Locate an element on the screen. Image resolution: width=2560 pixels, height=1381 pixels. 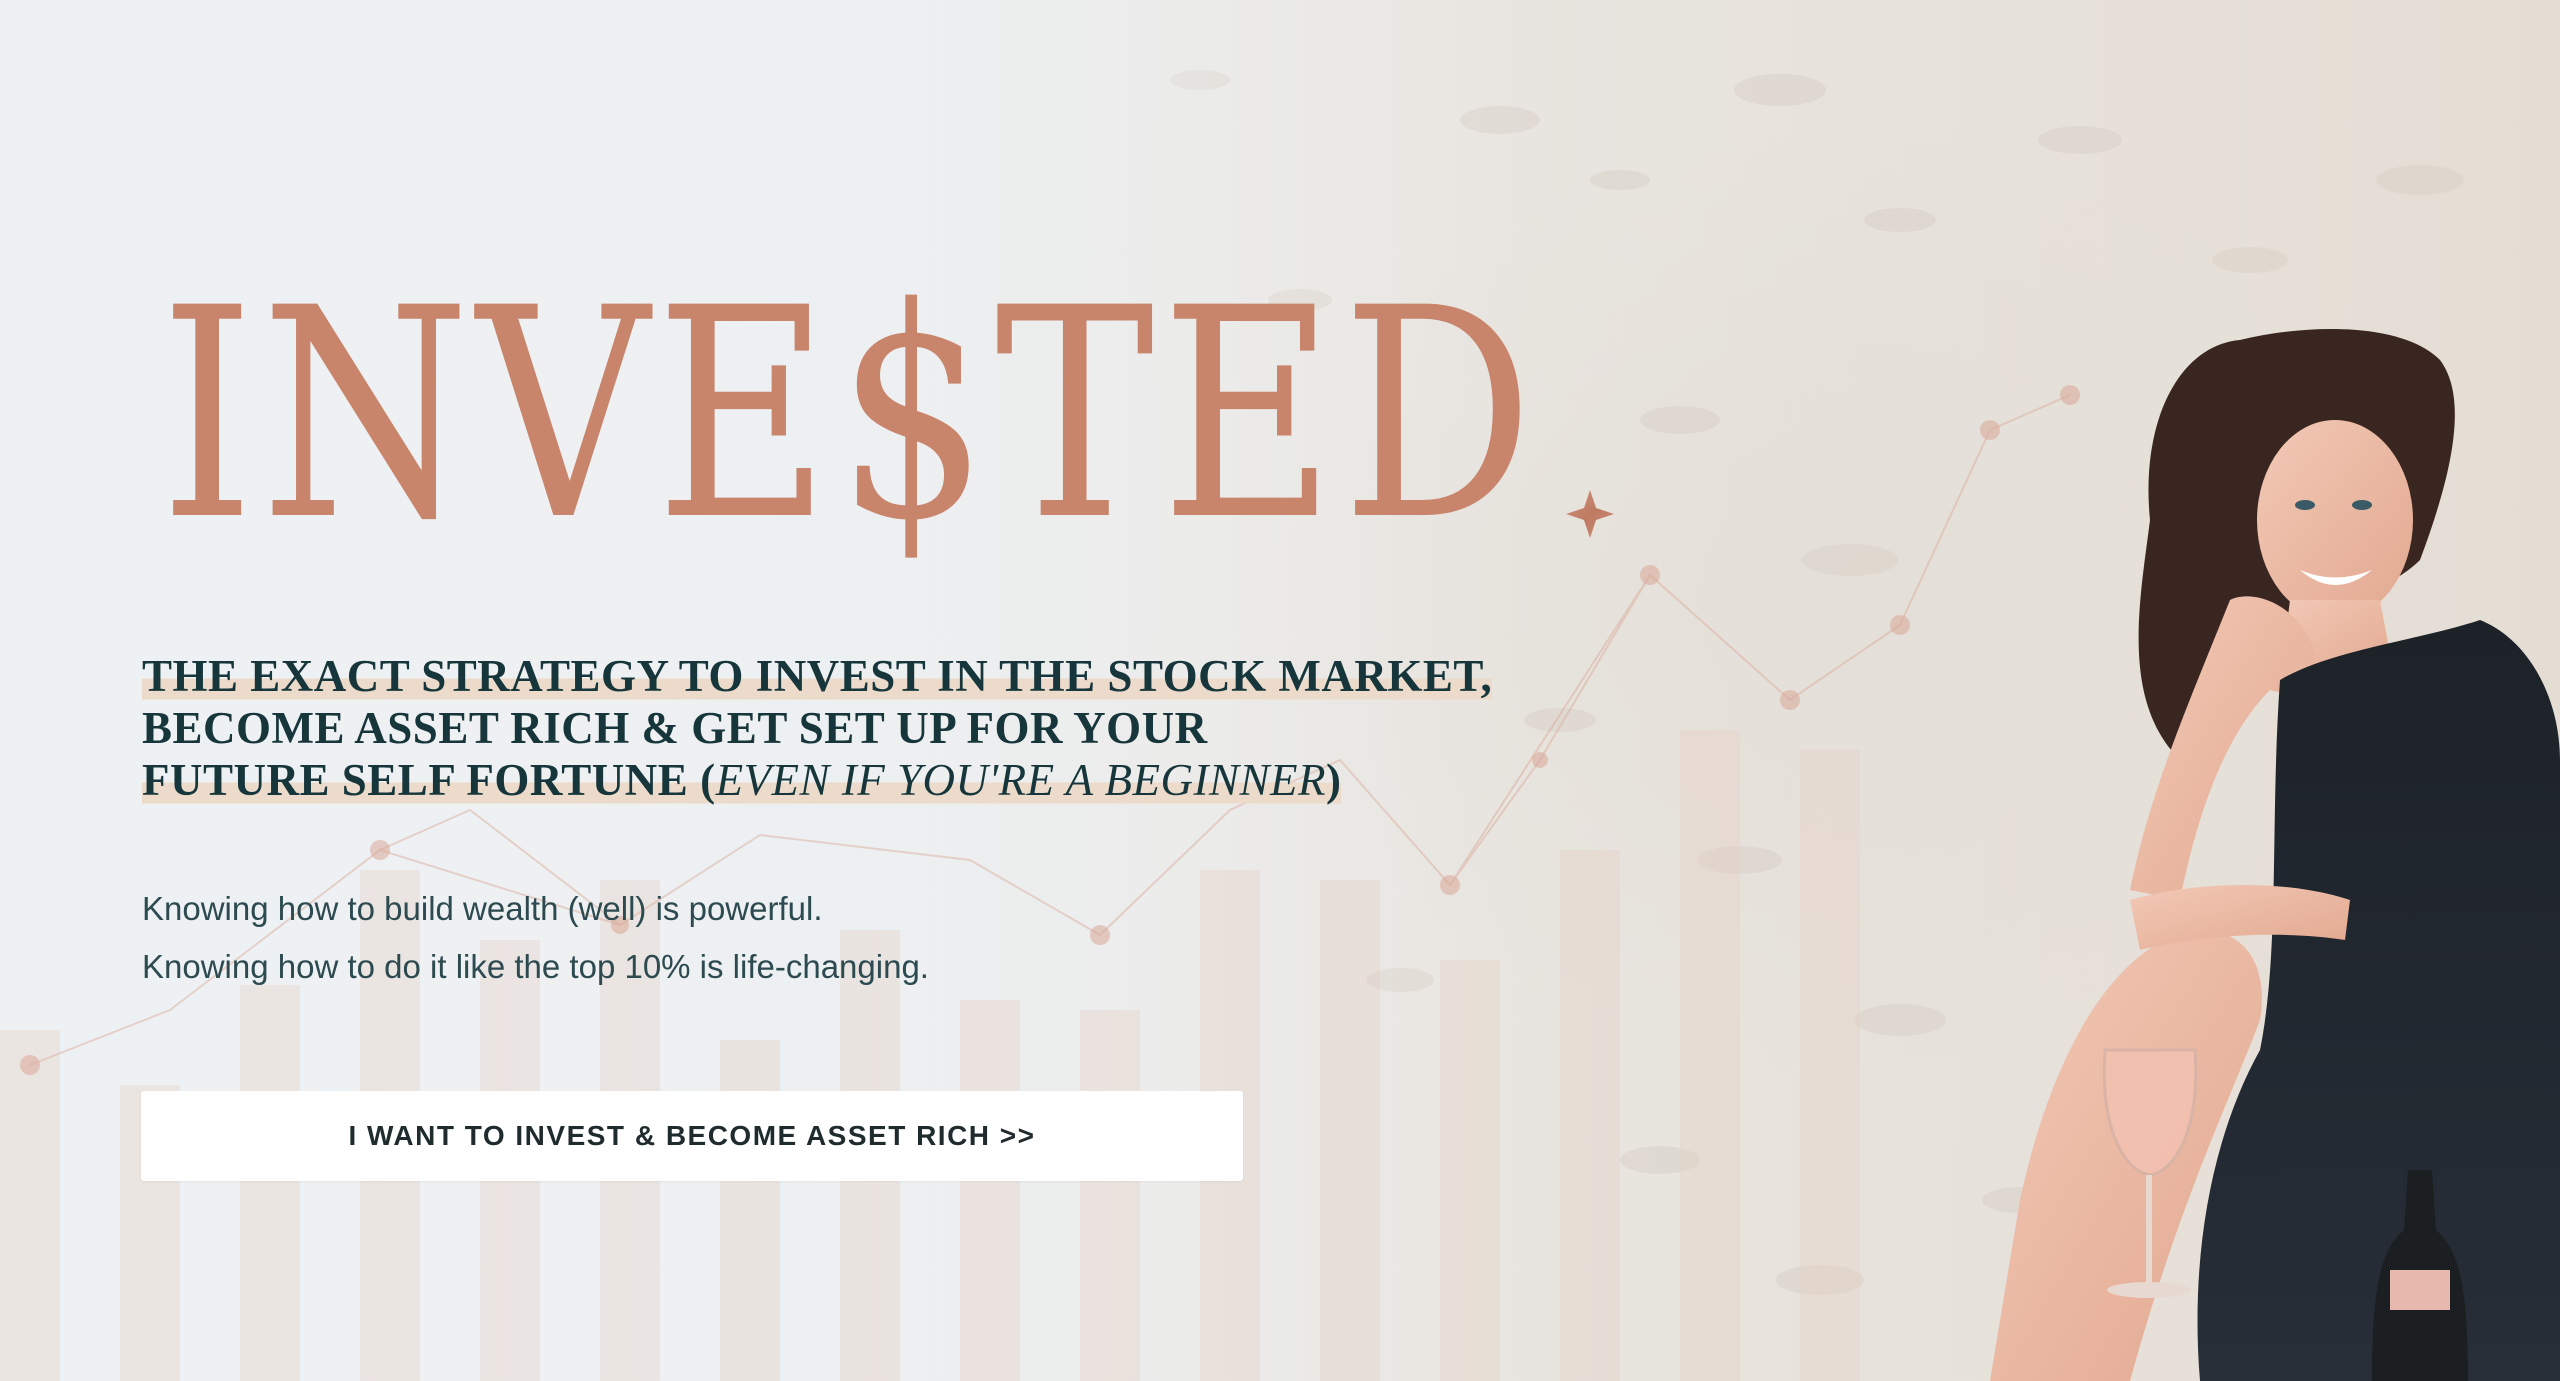
logo-wordmark: INVE$TED is located at coordinates (850, 415).